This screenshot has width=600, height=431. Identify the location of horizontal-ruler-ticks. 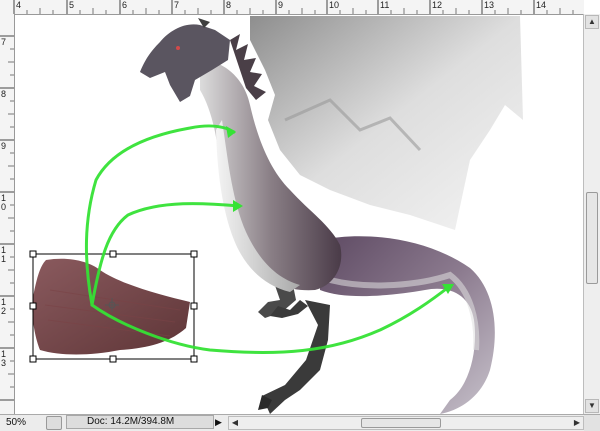
(293, 7).